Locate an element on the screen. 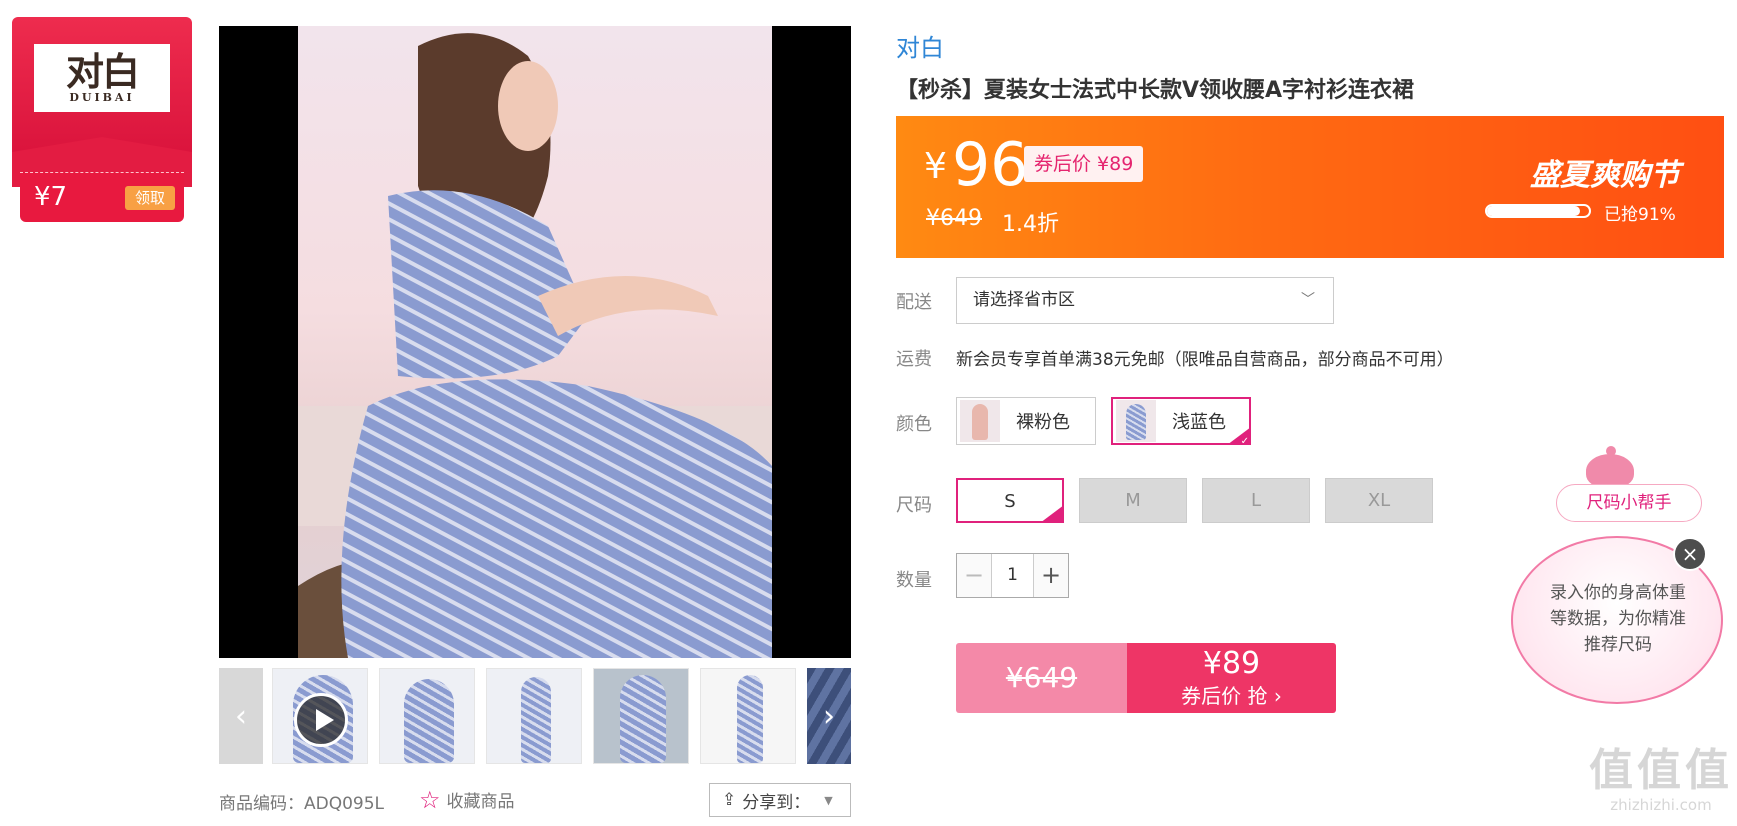  size-helper-button: 尺码小帮手 is located at coordinates (1629, 503).